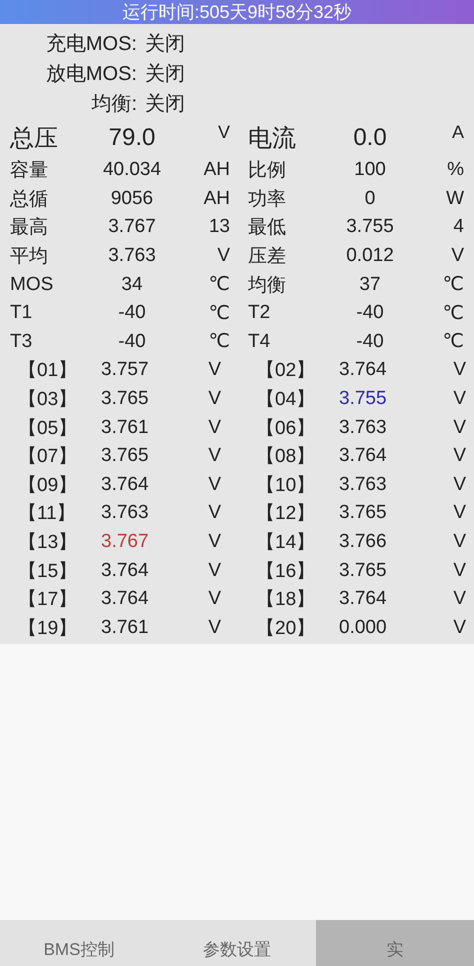  Describe the element at coordinates (286, 514) in the screenshot. I see `cell-number: 【12】` at that location.